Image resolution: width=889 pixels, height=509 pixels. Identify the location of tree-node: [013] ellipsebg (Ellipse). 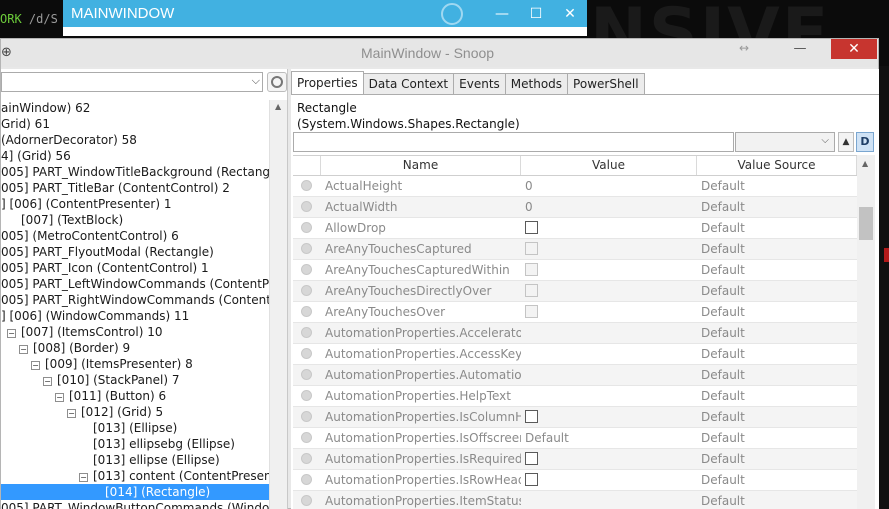
(135, 444).